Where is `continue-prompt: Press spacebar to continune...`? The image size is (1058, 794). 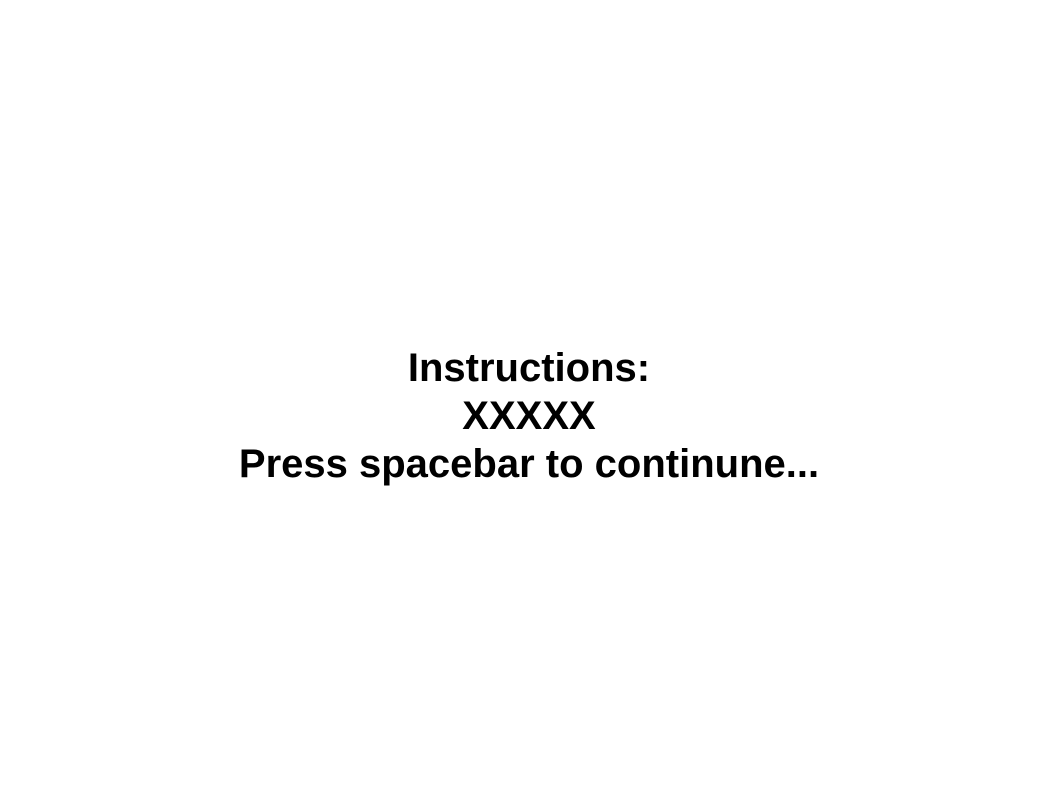 continue-prompt: Press spacebar to continune... is located at coordinates (529, 464).